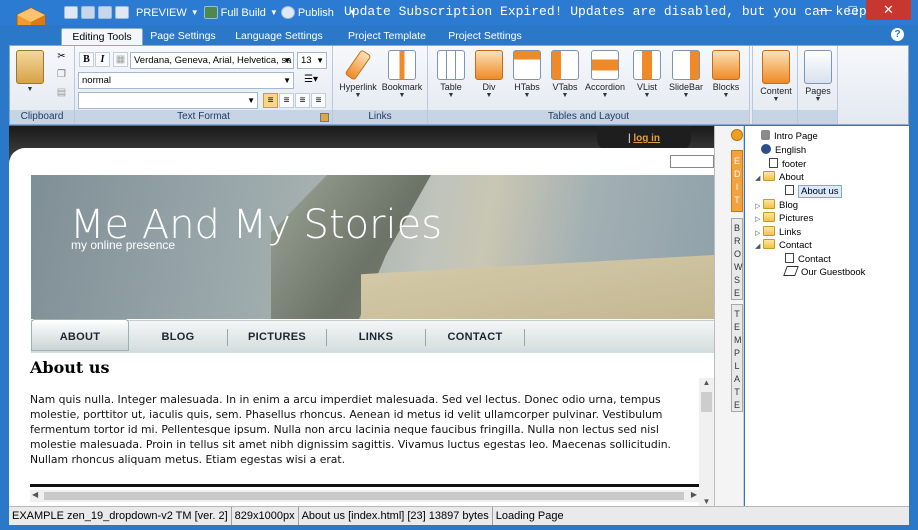 This screenshot has width=918, height=530. Describe the element at coordinates (852, 10) in the screenshot. I see `maximize-button: □` at that location.